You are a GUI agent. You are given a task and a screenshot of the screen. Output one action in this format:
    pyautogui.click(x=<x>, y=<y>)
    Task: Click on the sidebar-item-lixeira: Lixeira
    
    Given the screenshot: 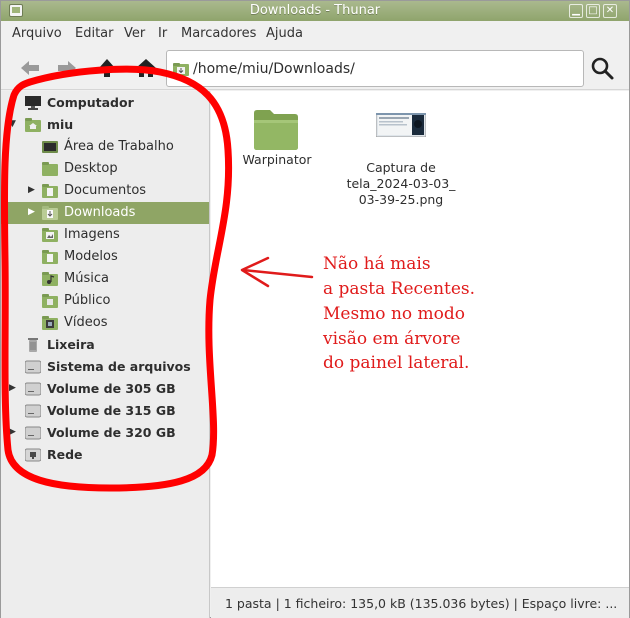 What is the action you would take?
    pyautogui.click(x=105, y=345)
    